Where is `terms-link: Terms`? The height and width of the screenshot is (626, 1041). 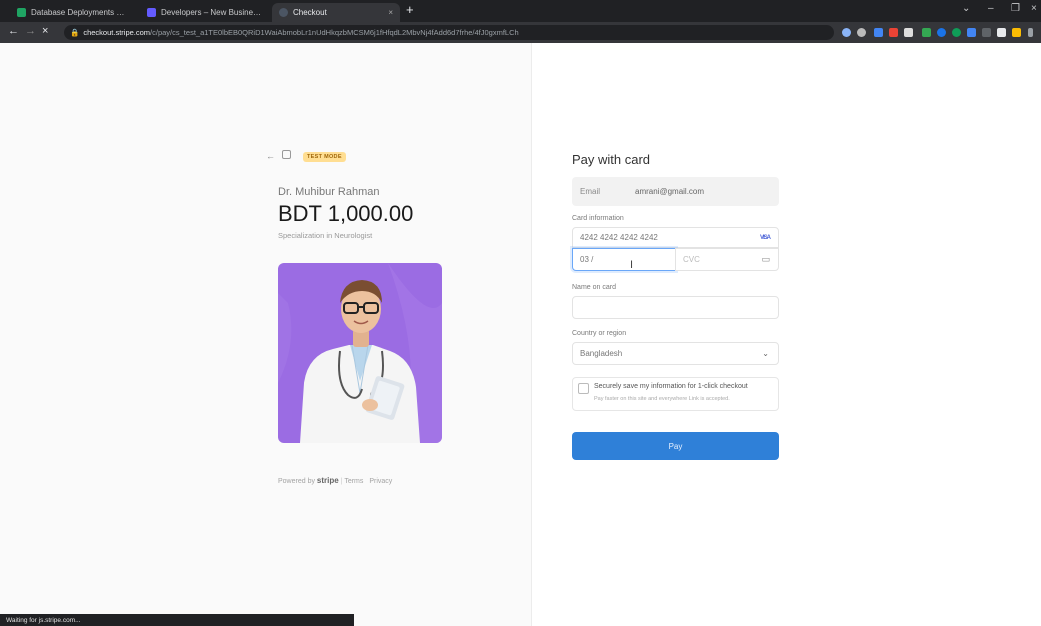 terms-link: Terms is located at coordinates (353, 481).